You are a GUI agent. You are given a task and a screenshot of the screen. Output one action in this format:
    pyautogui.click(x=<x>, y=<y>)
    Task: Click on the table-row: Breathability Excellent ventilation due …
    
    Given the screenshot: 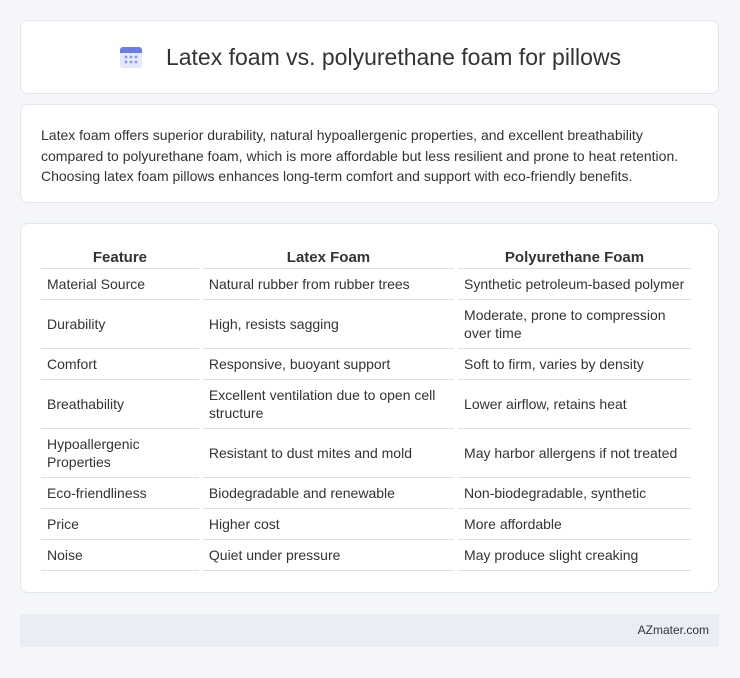 What is the action you would take?
    pyautogui.click(x=366, y=404)
    